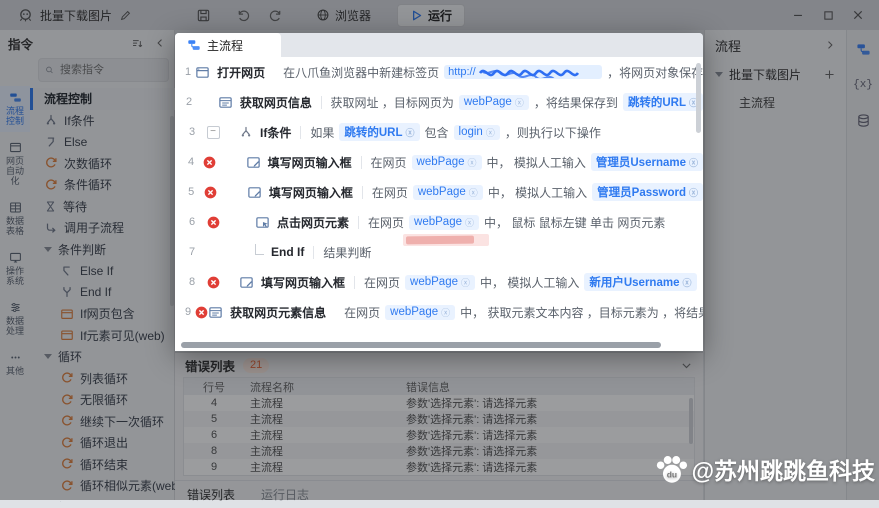 This screenshot has width=879, height=508. Describe the element at coordinates (102, 185) in the screenshot. I see `command-item: 条件循环` at that location.